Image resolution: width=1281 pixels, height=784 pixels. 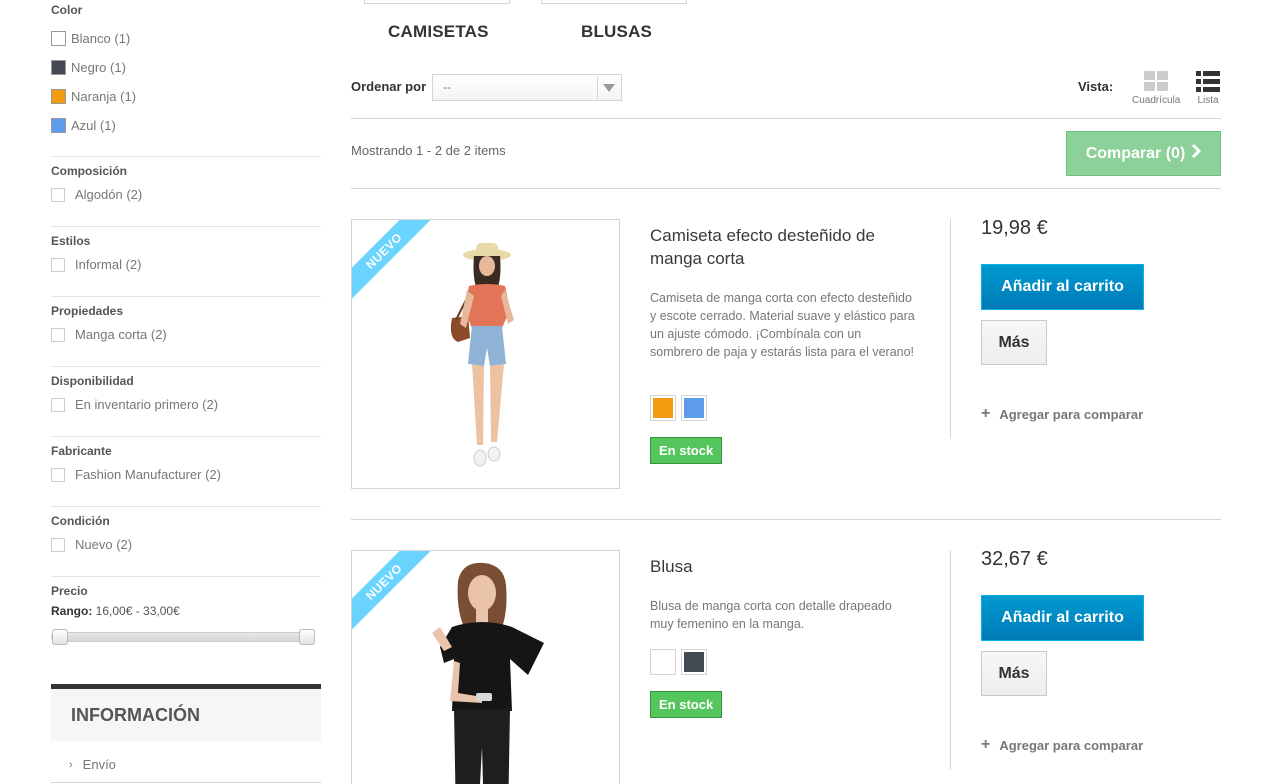 What do you see at coordinates (438, 32) in the screenshot?
I see `subcategory-link-camisetas: CAMISETAS` at bounding box center [438, 32].